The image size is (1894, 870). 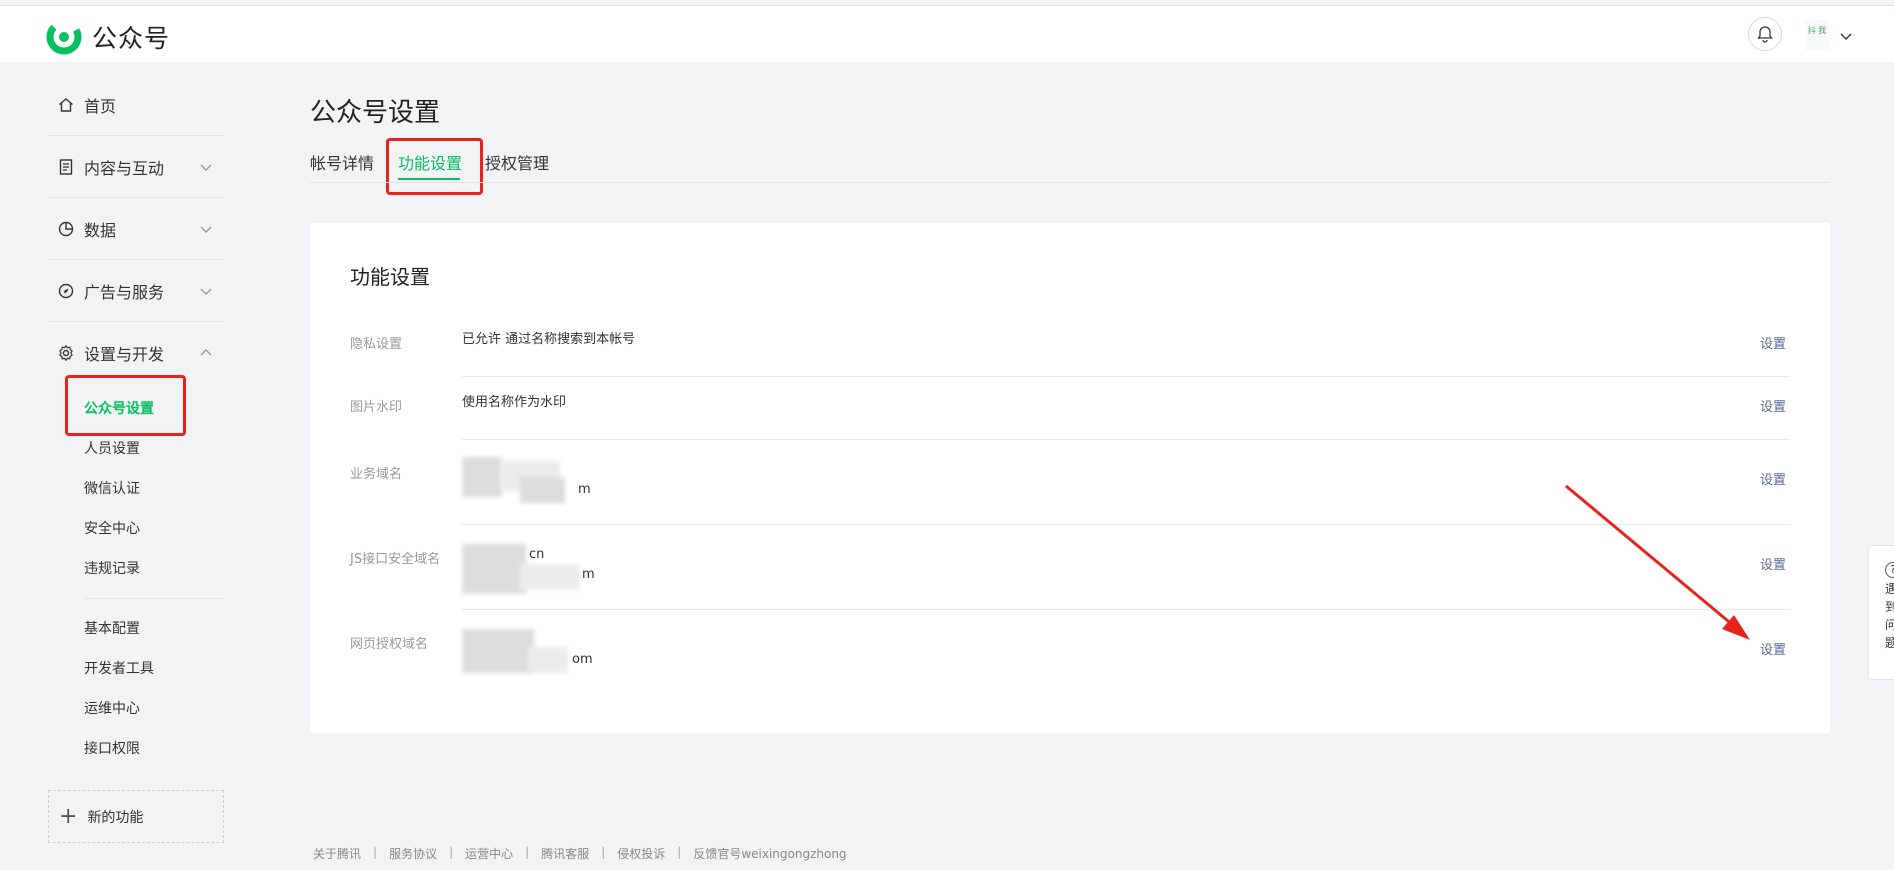 I want to click on sidebar-subitem-developer-tools: 开发者工具, so click(x=119, y=668).